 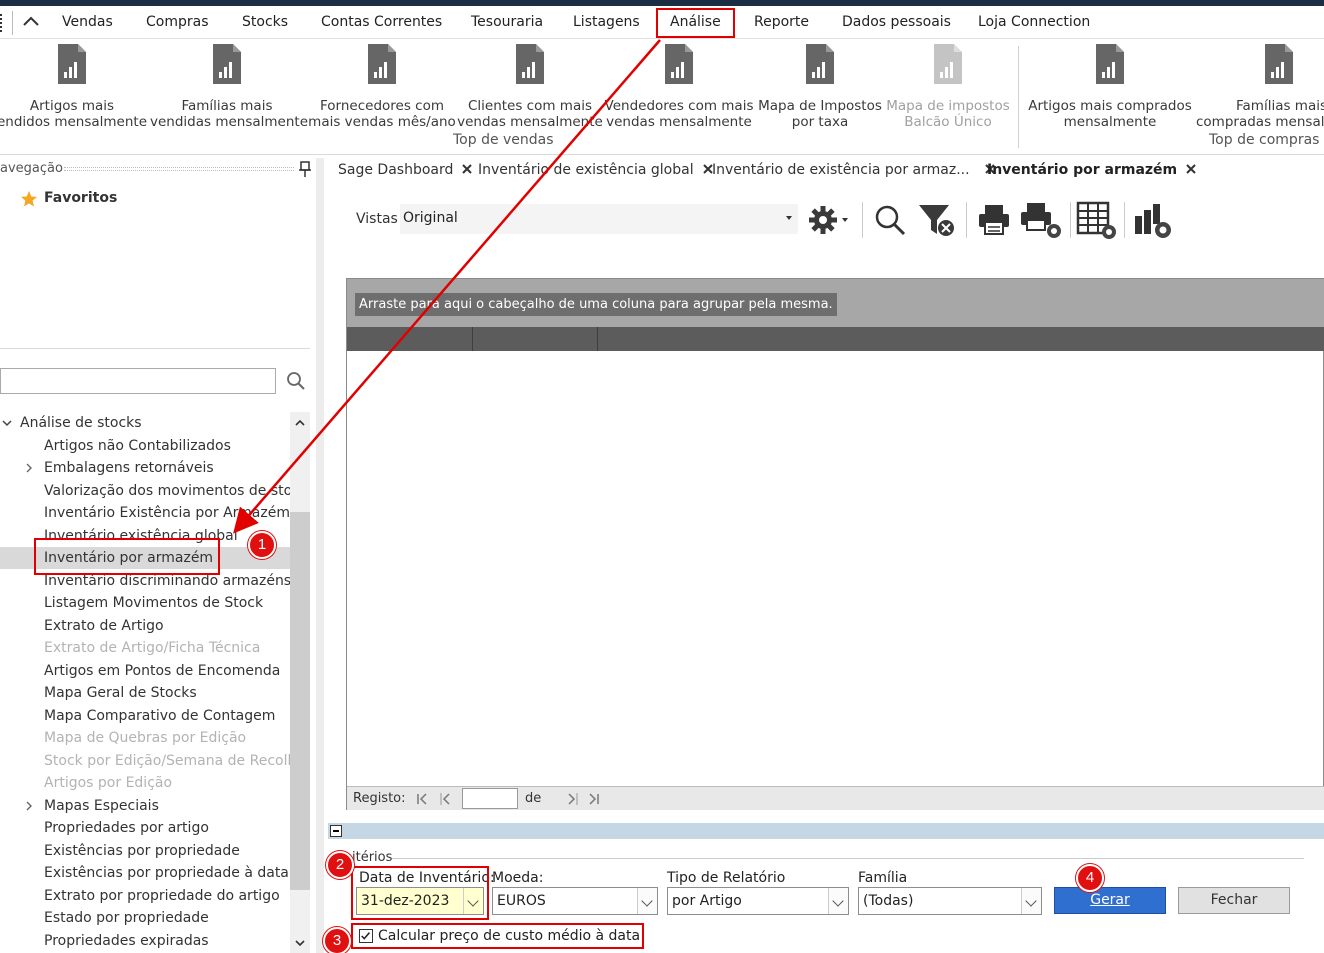 I want to click on ribbon-artigos-mais-vendidos: Artigos mais endidos mensalmente, so click(x=74, y=86).